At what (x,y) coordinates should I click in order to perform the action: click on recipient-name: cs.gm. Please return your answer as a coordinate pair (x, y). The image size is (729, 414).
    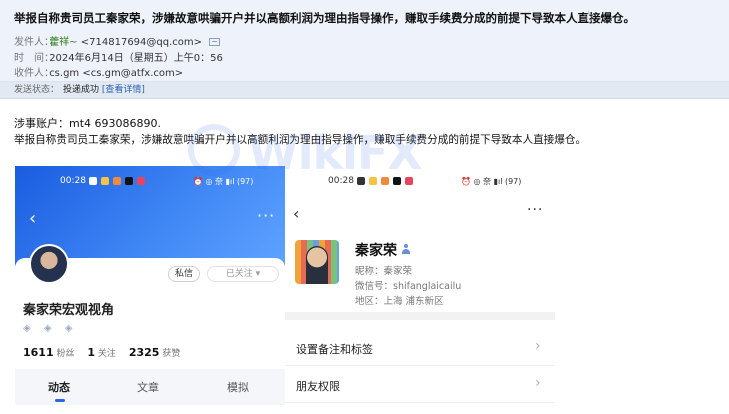
    Looking at the image, I should click on (64, 73).